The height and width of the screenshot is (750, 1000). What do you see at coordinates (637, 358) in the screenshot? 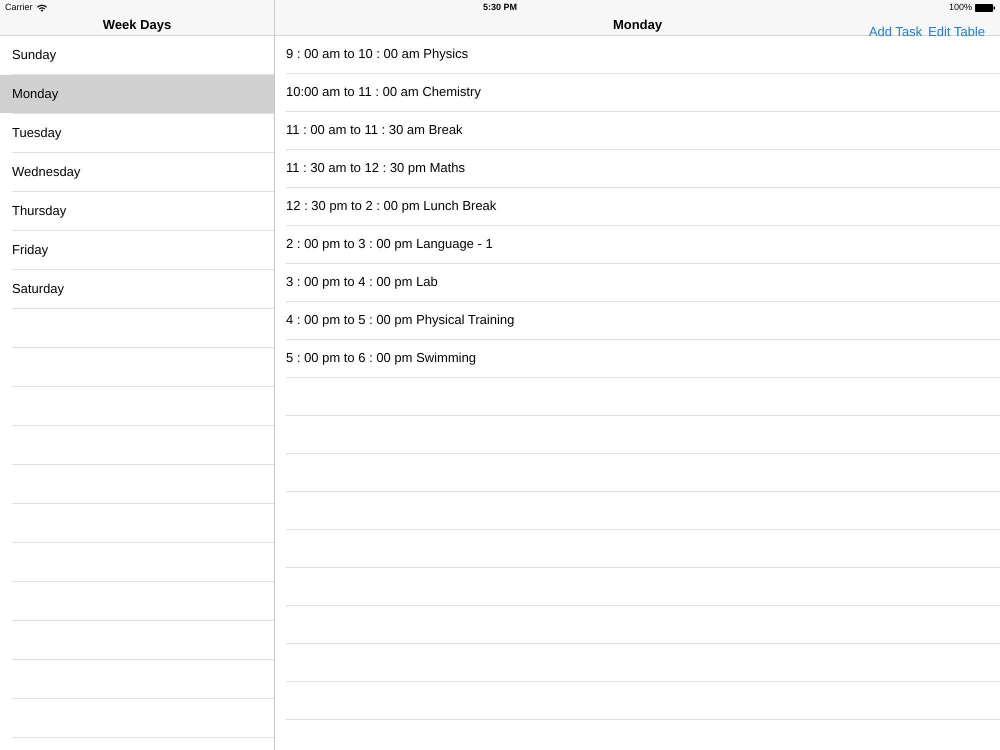
I see `schedule-row: 5 : 00 pm to 6 : 00 pm Swimming` at bounding box center [637, 358].